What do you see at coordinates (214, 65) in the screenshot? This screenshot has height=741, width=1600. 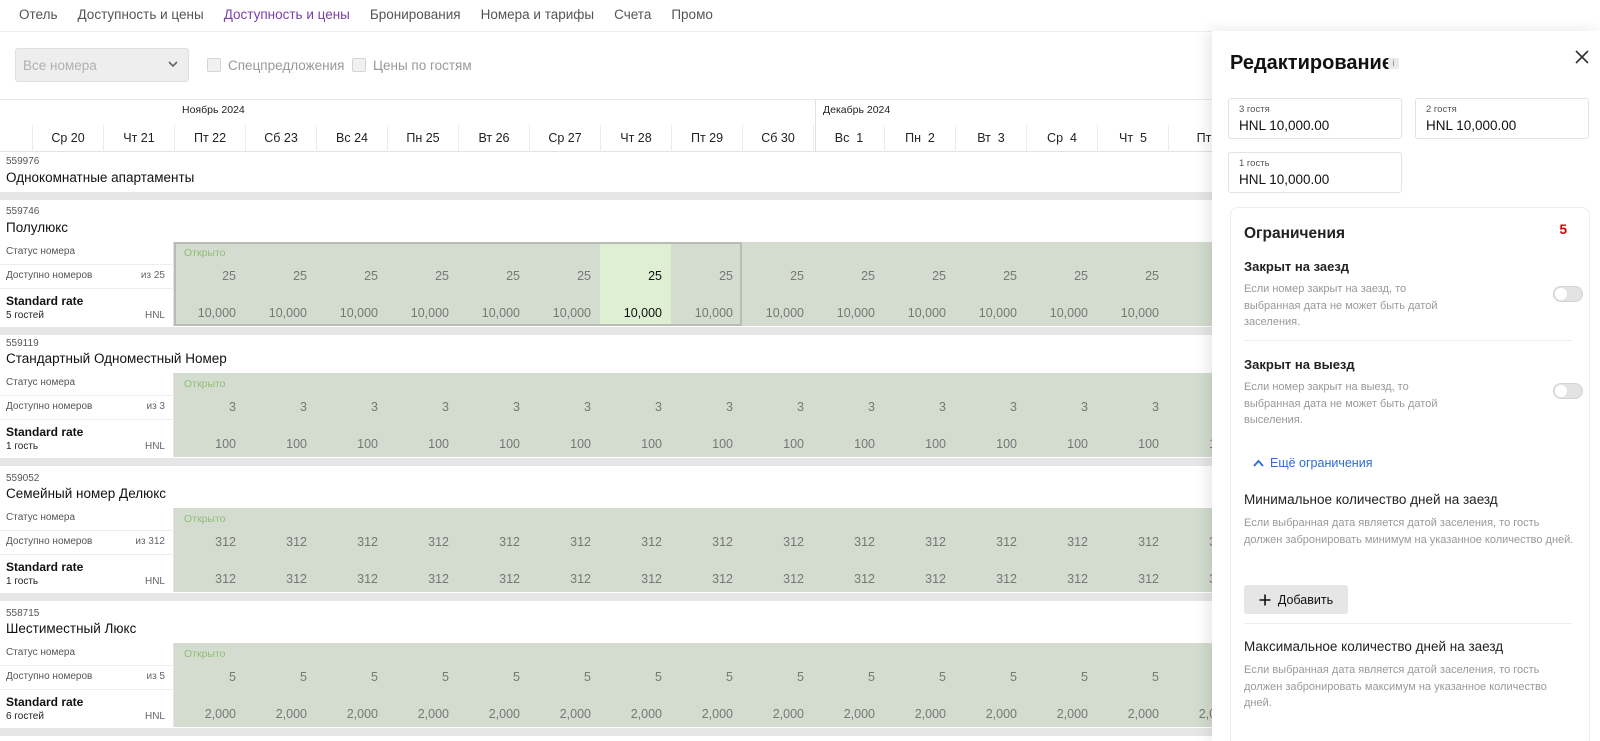 I see `checkbox-box` at bounding box center [214, 65].